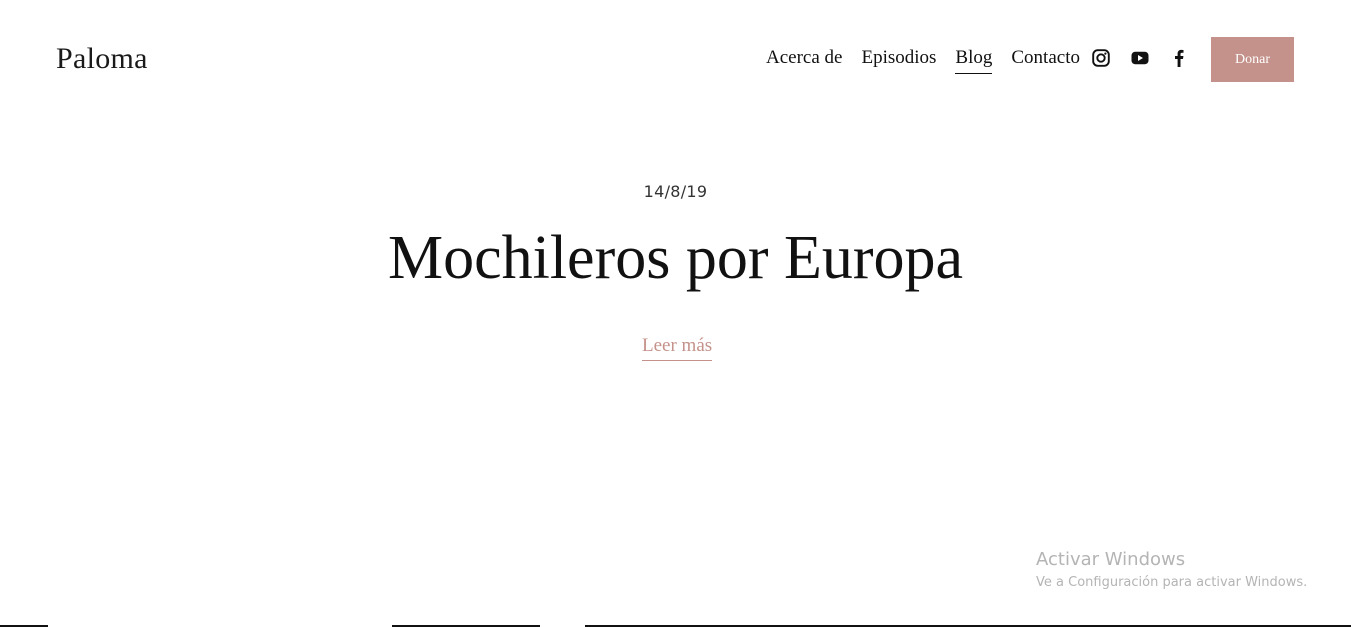 This screenshot has width=1351, height=627. What do you see at coordinates (677, 347) in the screenshot?
I see `read-more-link: Leer más` at bounding box center [677, 347].